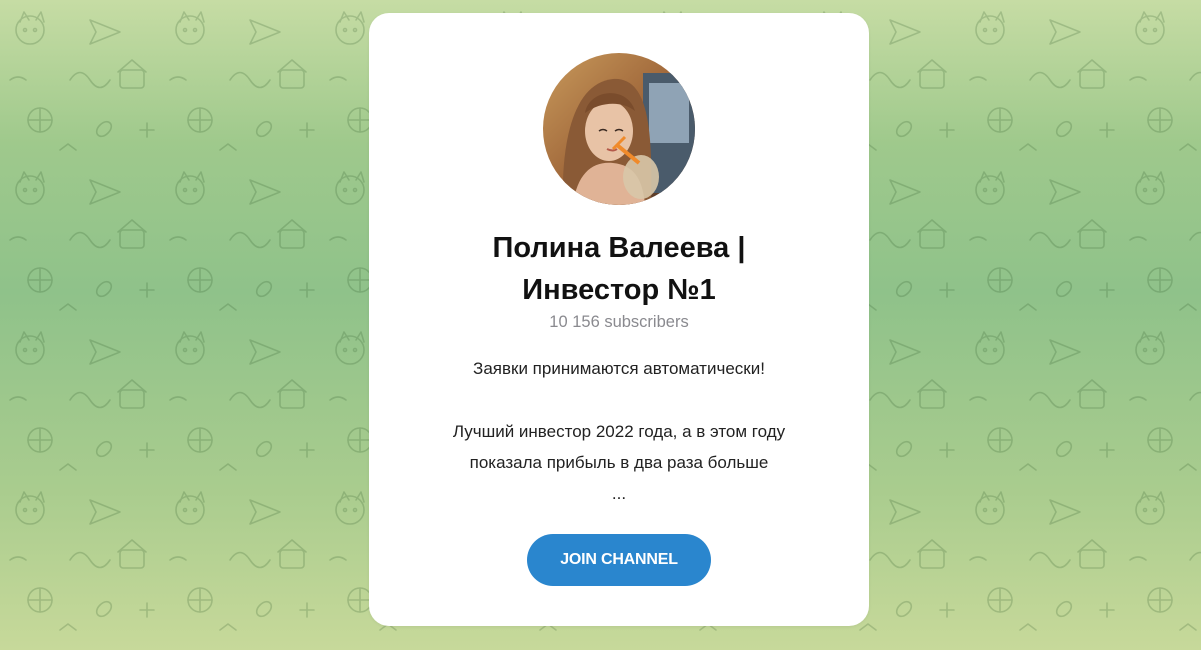 The width and height of the screenshot is (1201, 650). I want to click on description-line: Заявки принимаются автоматически!, so click(619, 368).